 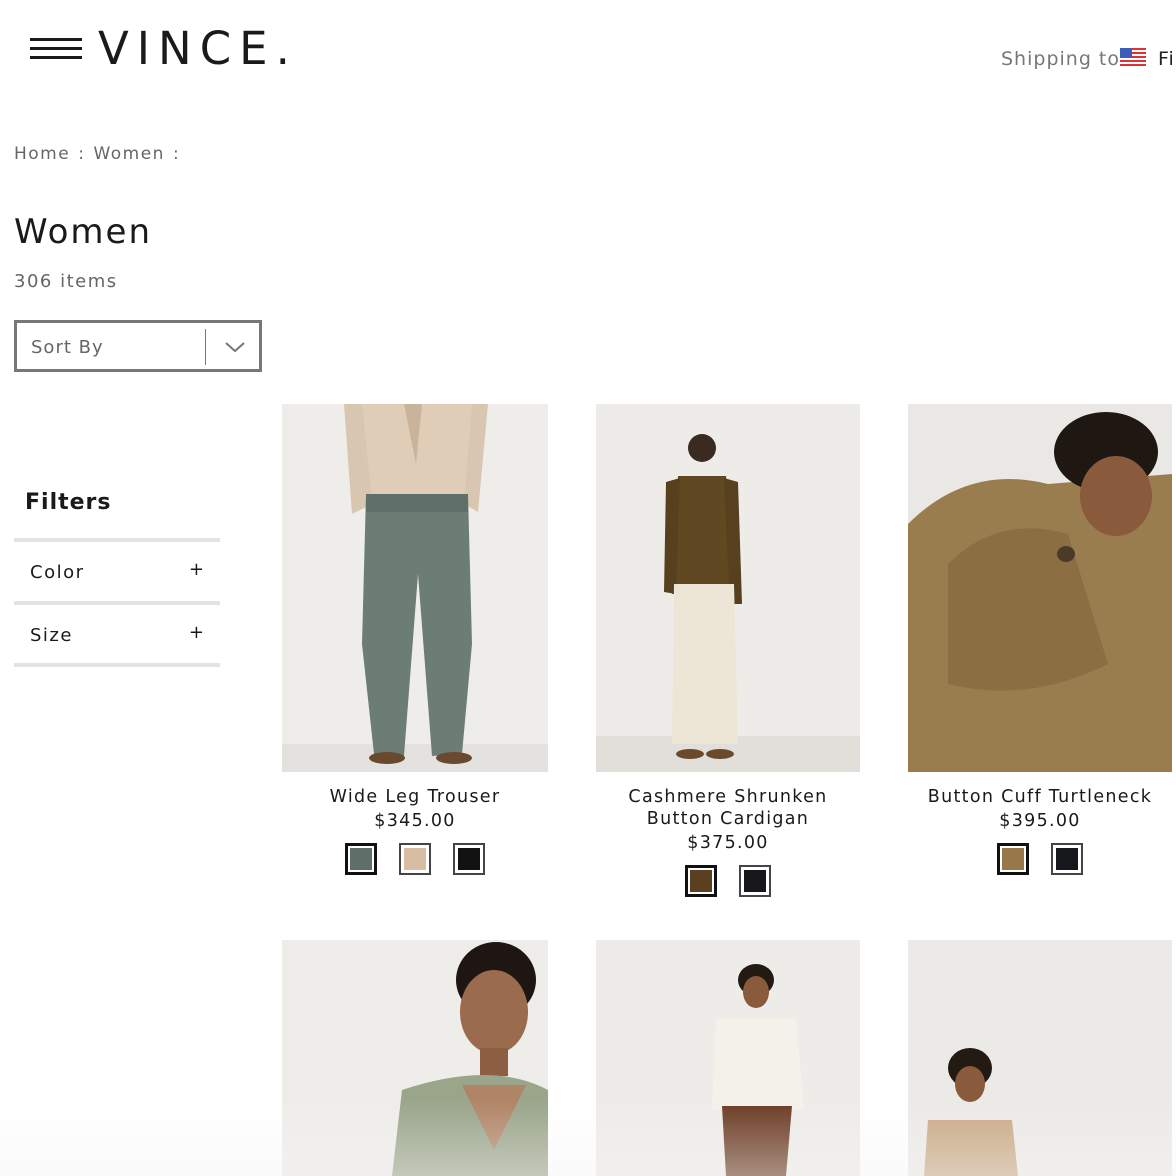 I want to click on breadcrumb-women: Women, so click(x=129, y=154).